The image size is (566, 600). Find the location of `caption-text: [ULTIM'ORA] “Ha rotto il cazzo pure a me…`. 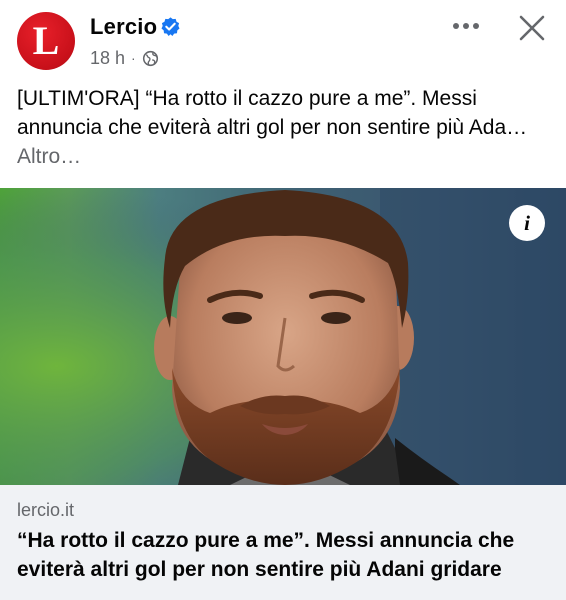

caption-text: [ULTIM'ORA] “Ha rotto il cazzo pure a me… is located at coordinates (272, 113).